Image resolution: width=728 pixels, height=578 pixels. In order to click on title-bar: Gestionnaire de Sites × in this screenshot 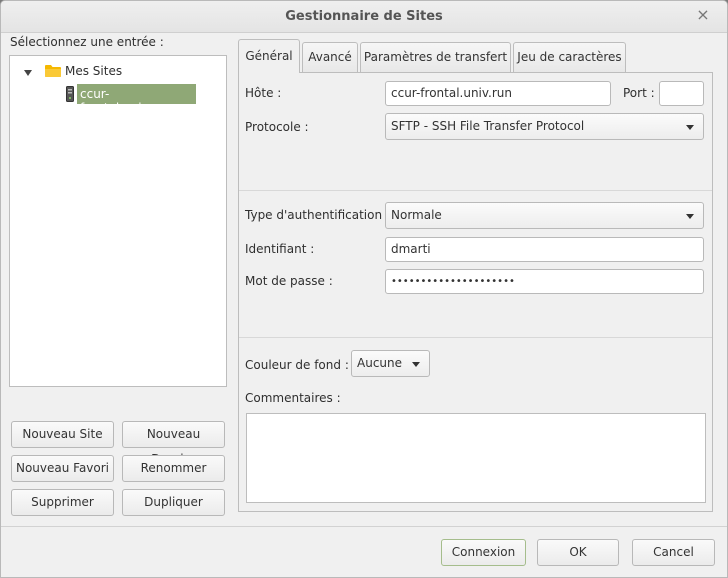, I will do `click(364, 17)`.